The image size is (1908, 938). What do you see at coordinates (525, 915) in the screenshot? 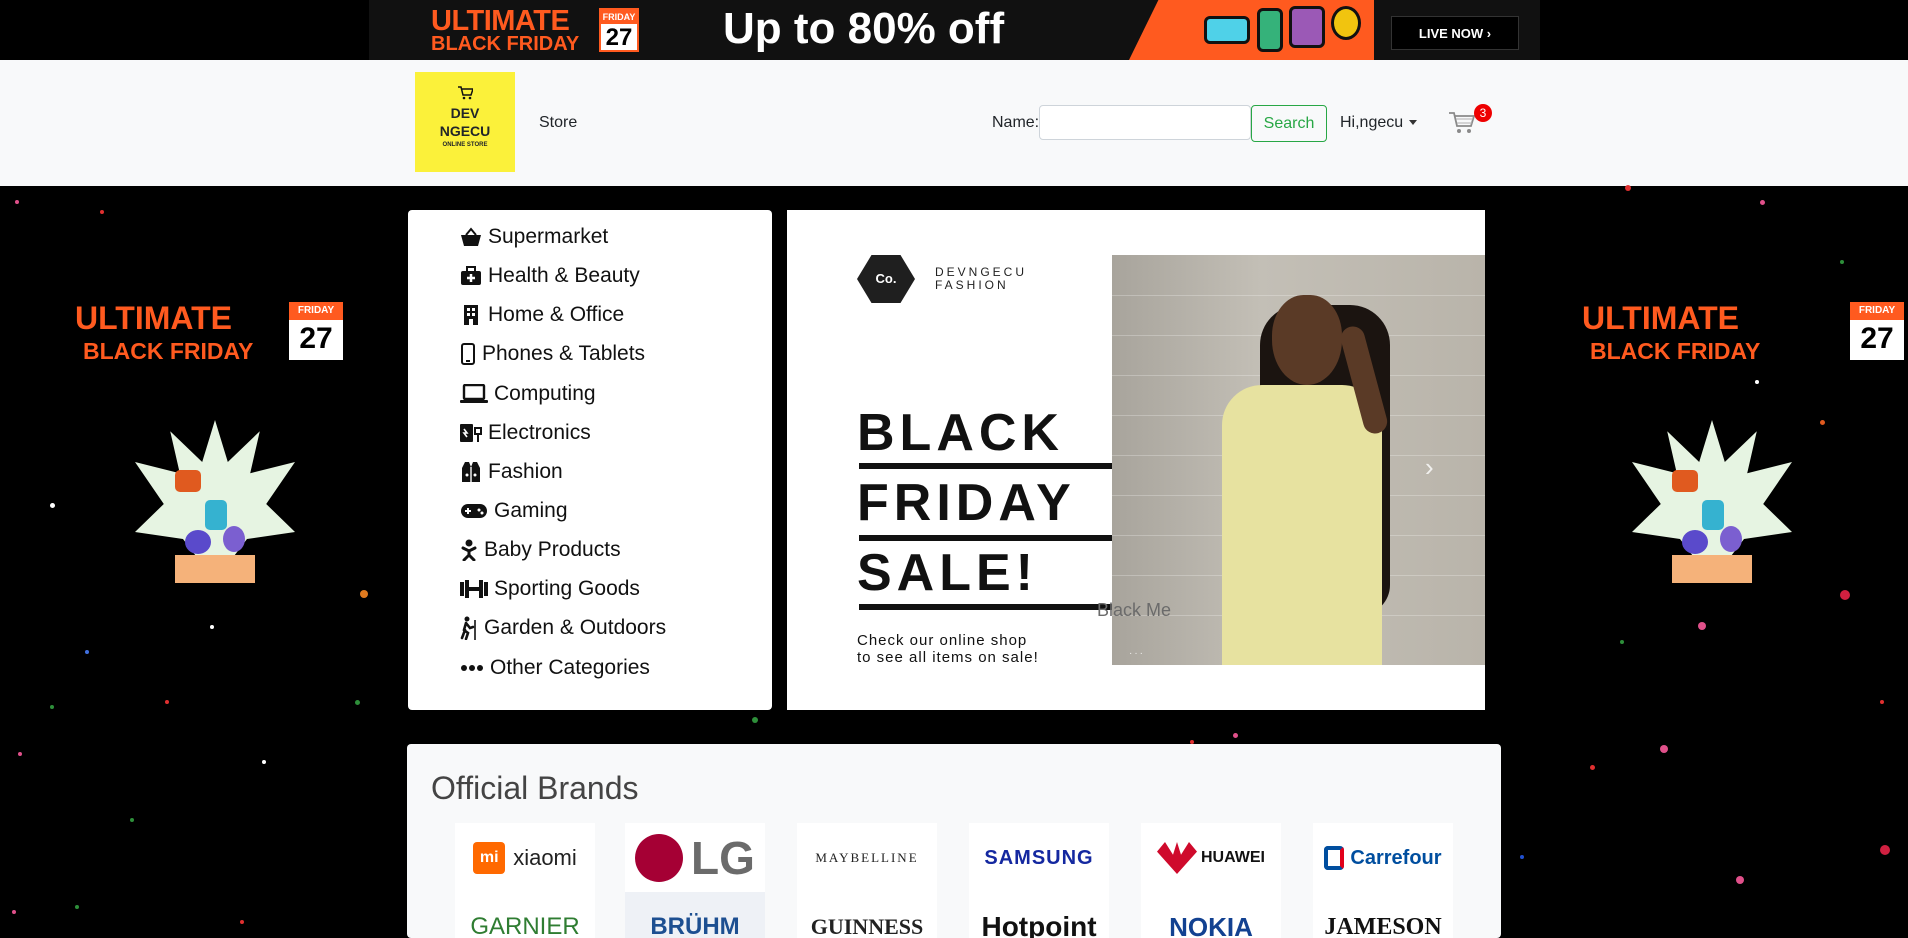
I see `brand-tile-garnier: GARNIER` at bounding box center [525, 915].